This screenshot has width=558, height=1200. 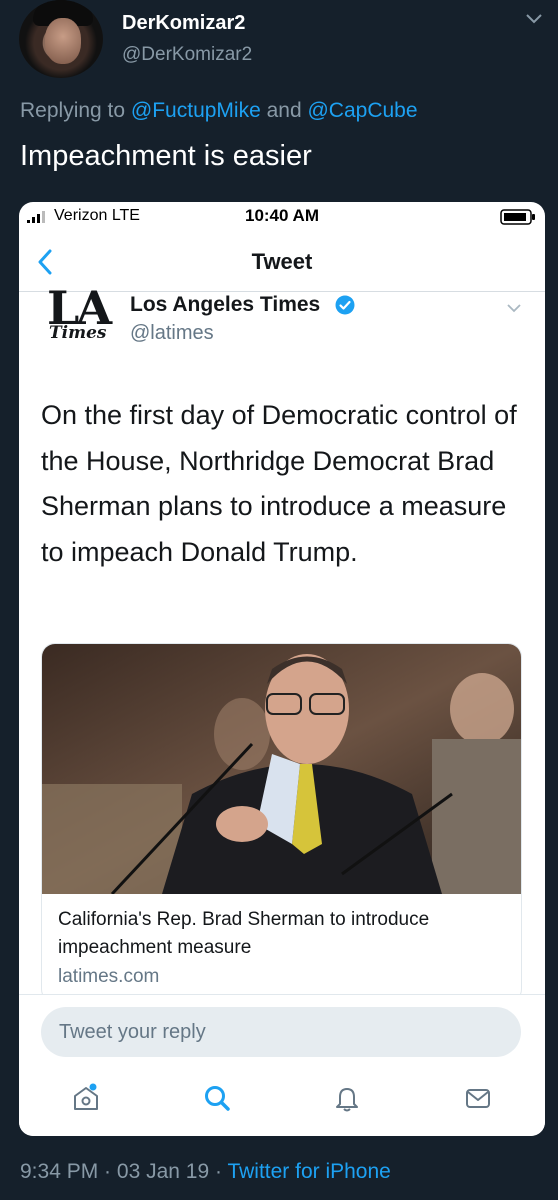 I want to click on tweet-text: Impeachment is easier, so click(x=166, y=156).